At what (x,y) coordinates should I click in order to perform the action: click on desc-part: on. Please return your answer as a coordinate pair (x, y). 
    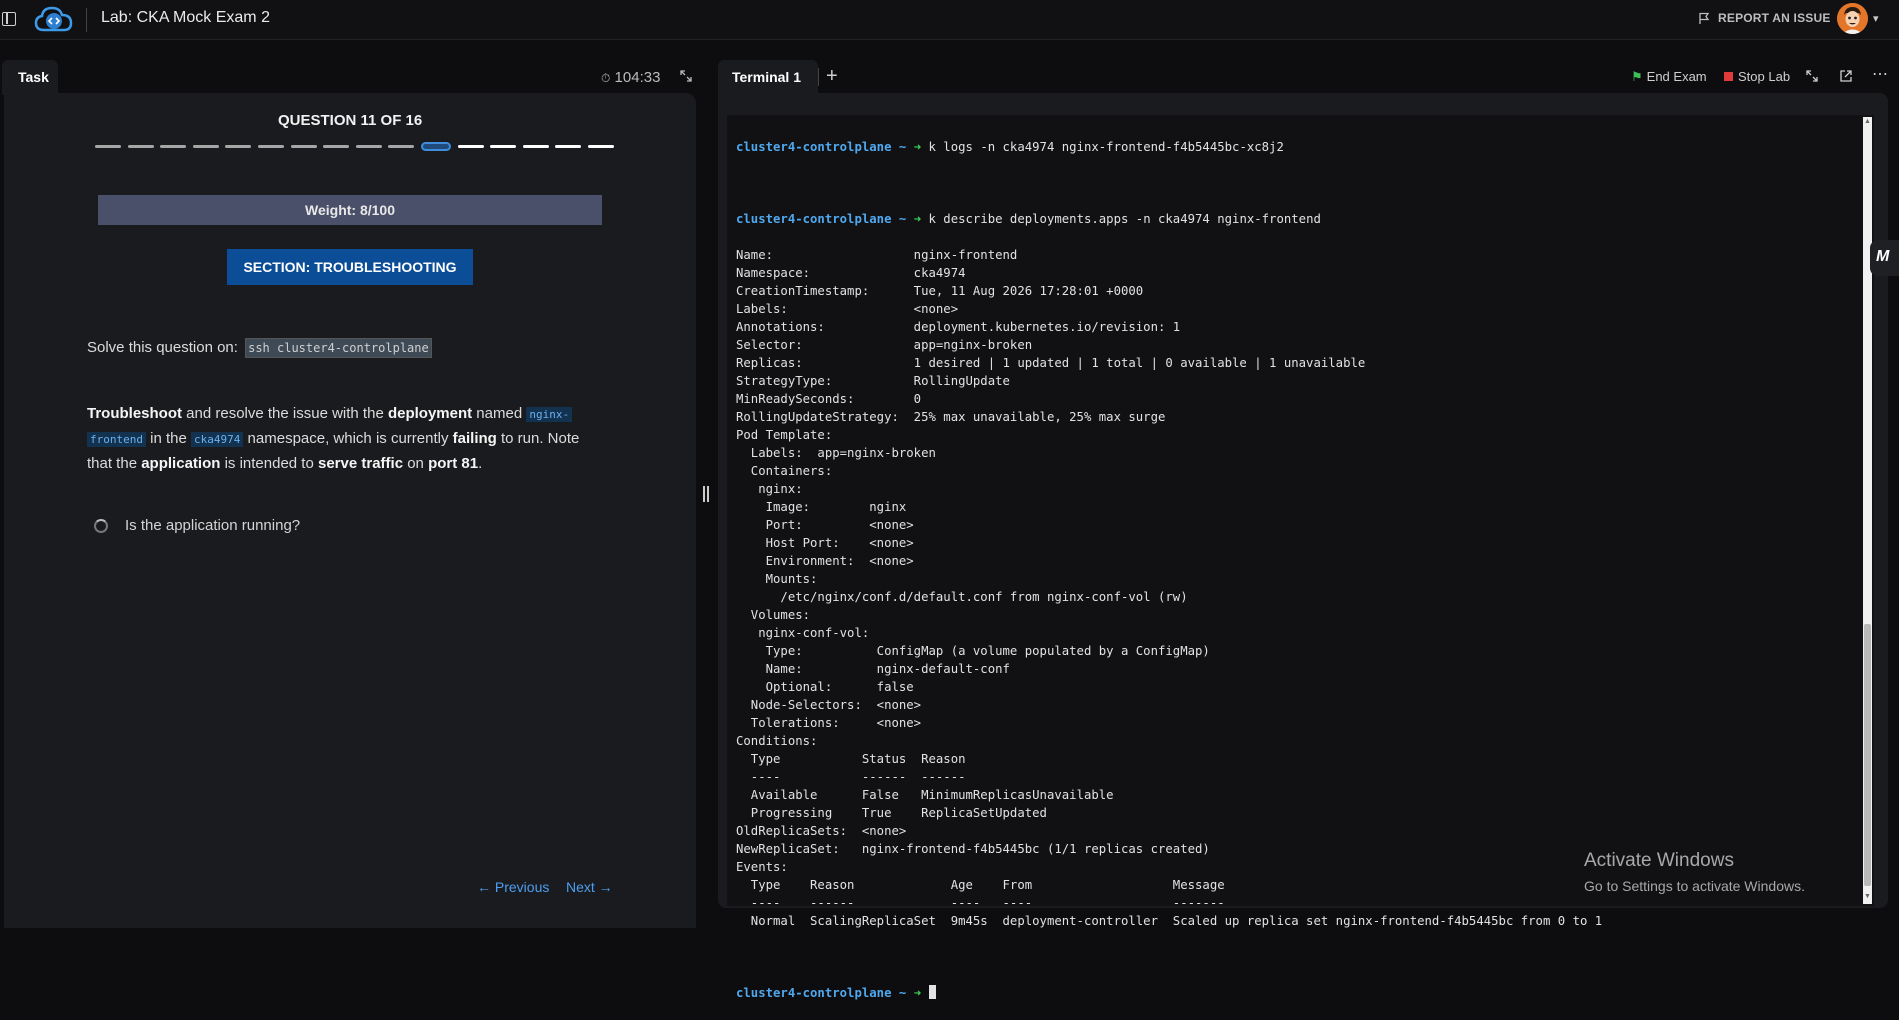
    Looking at the image, I should click on (416, 463).